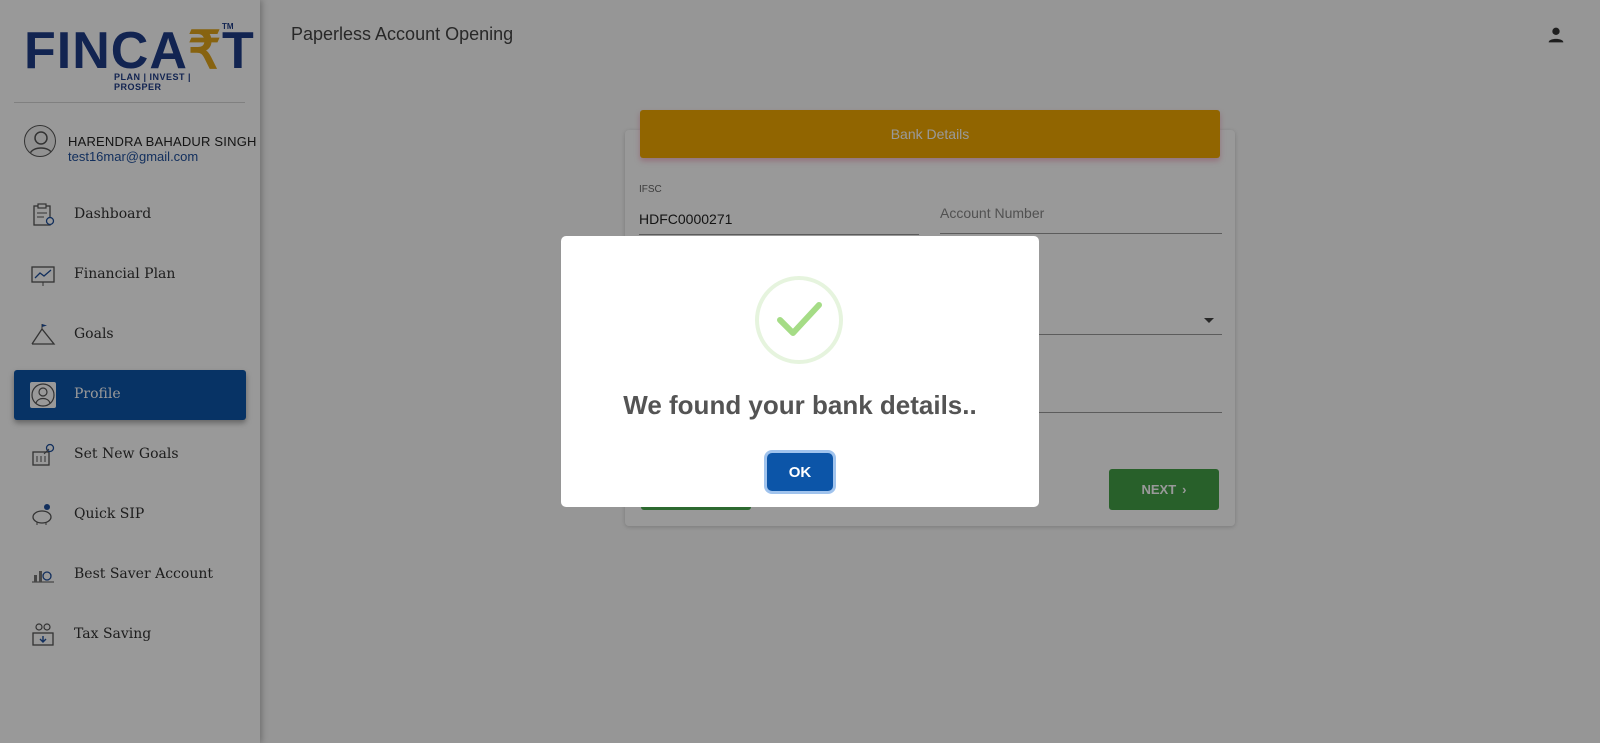  Describe the element at coordinates (788, 320) in the screenshot. I see `success-check-icon` at that location.